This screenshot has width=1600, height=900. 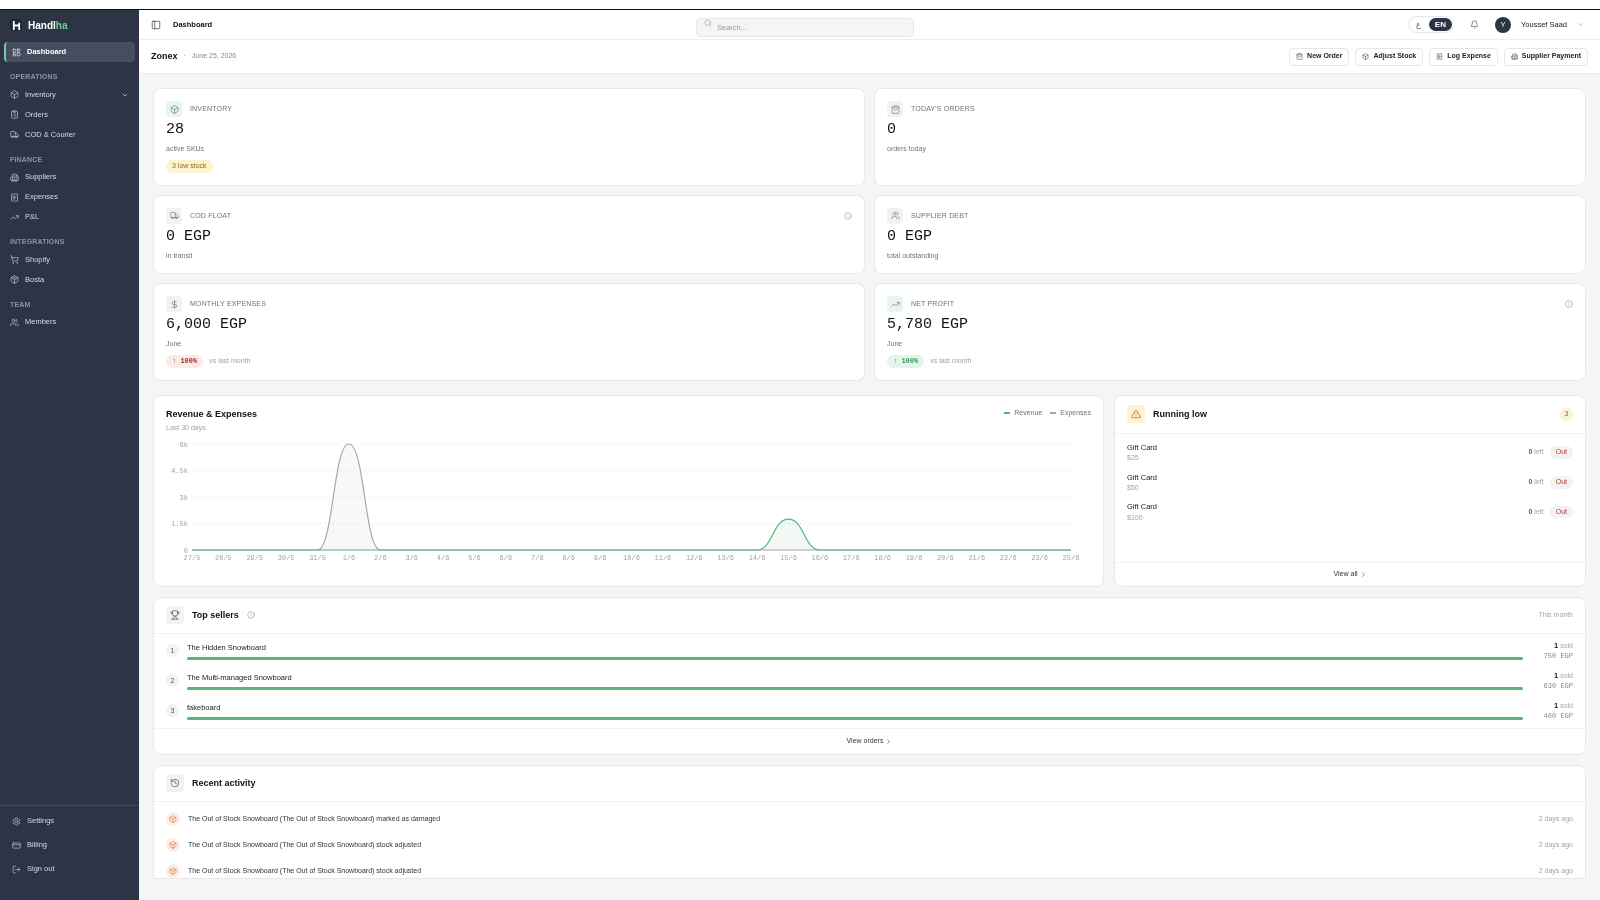 What do you see at coordinates (14, 217) in the screenshot?
I see `trend-icon` at bounding box center [14, 217].